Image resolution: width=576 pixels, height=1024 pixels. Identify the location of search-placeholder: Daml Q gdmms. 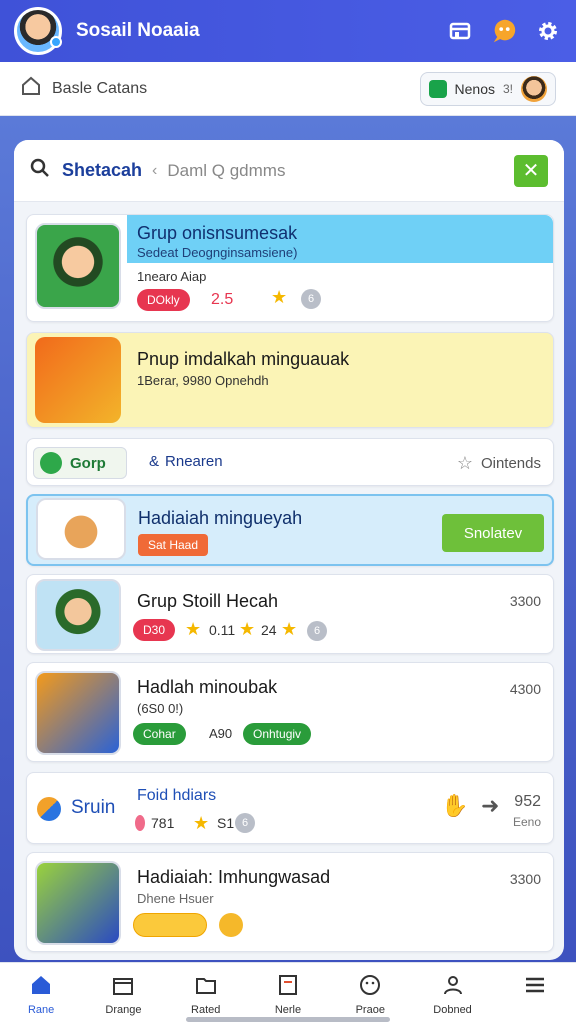
(340, 171).